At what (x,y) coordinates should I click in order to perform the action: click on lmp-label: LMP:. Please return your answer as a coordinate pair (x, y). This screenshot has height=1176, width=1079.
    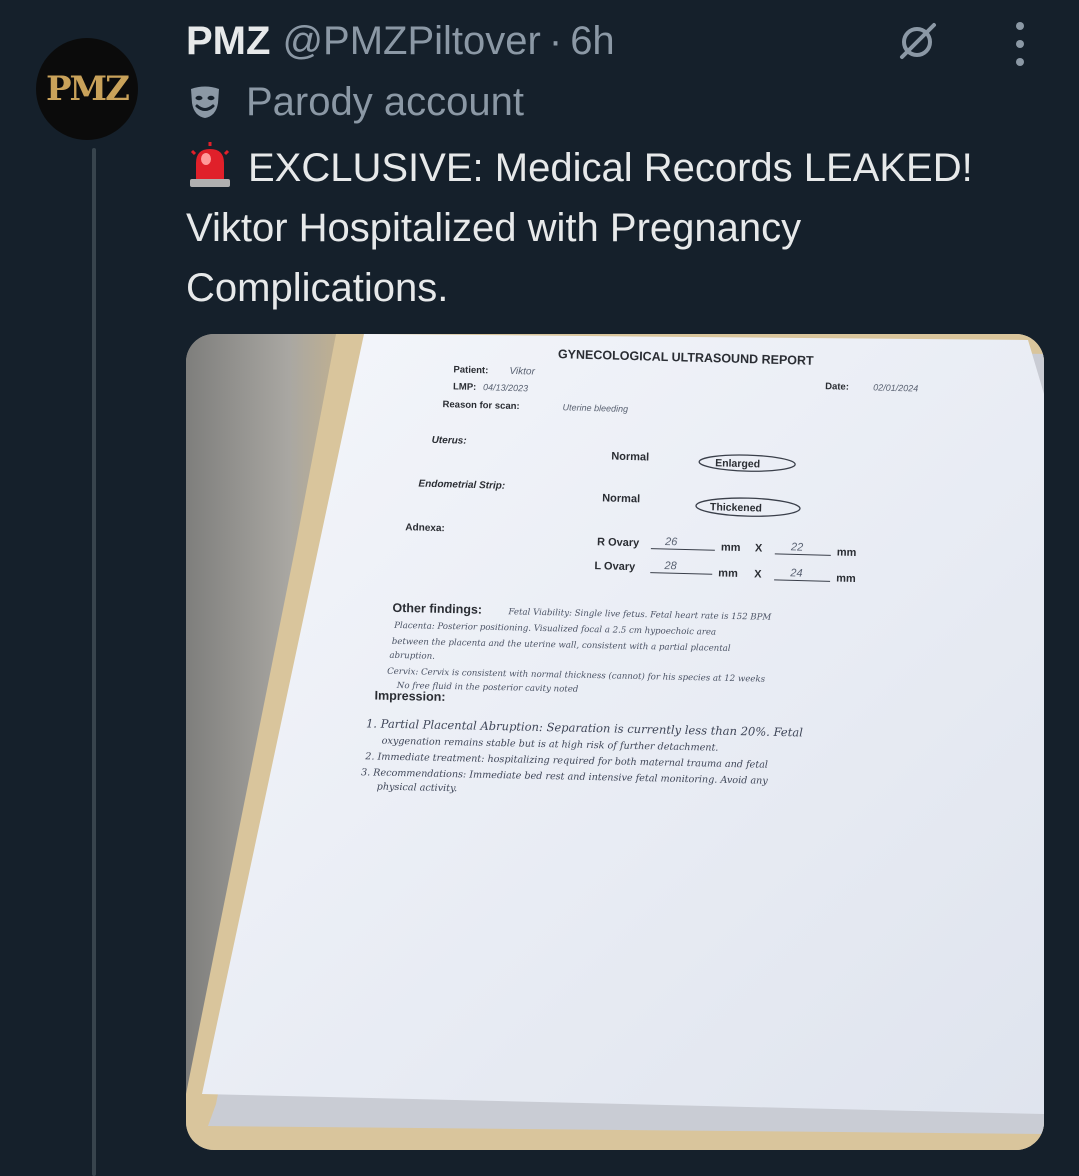
    Looking at the image, I should click on (464, 387).